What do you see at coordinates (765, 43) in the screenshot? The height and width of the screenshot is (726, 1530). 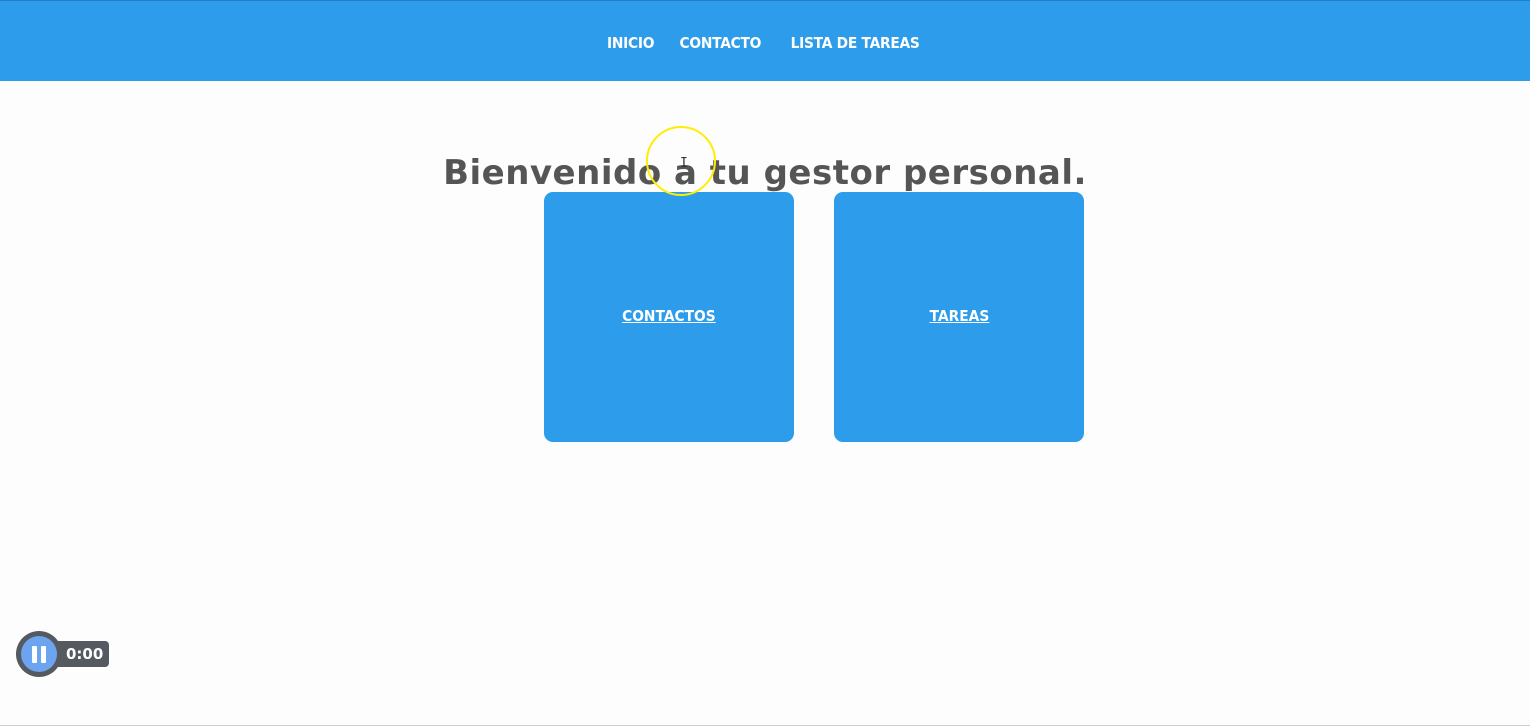 I see `main-nav: INICIO CONTACTO LISTA DE TAREAS` at bounding box center [765, 43].